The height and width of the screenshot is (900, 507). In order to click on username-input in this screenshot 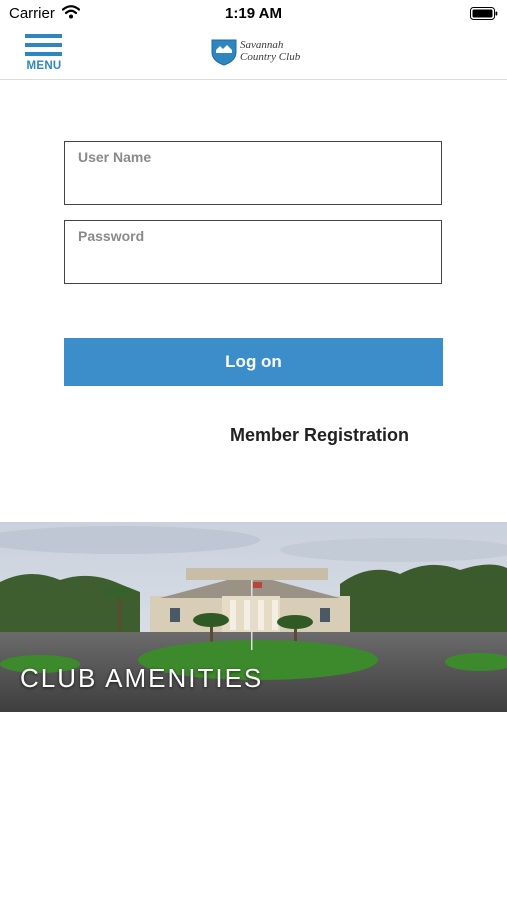, I will do `click(254, 184)`.